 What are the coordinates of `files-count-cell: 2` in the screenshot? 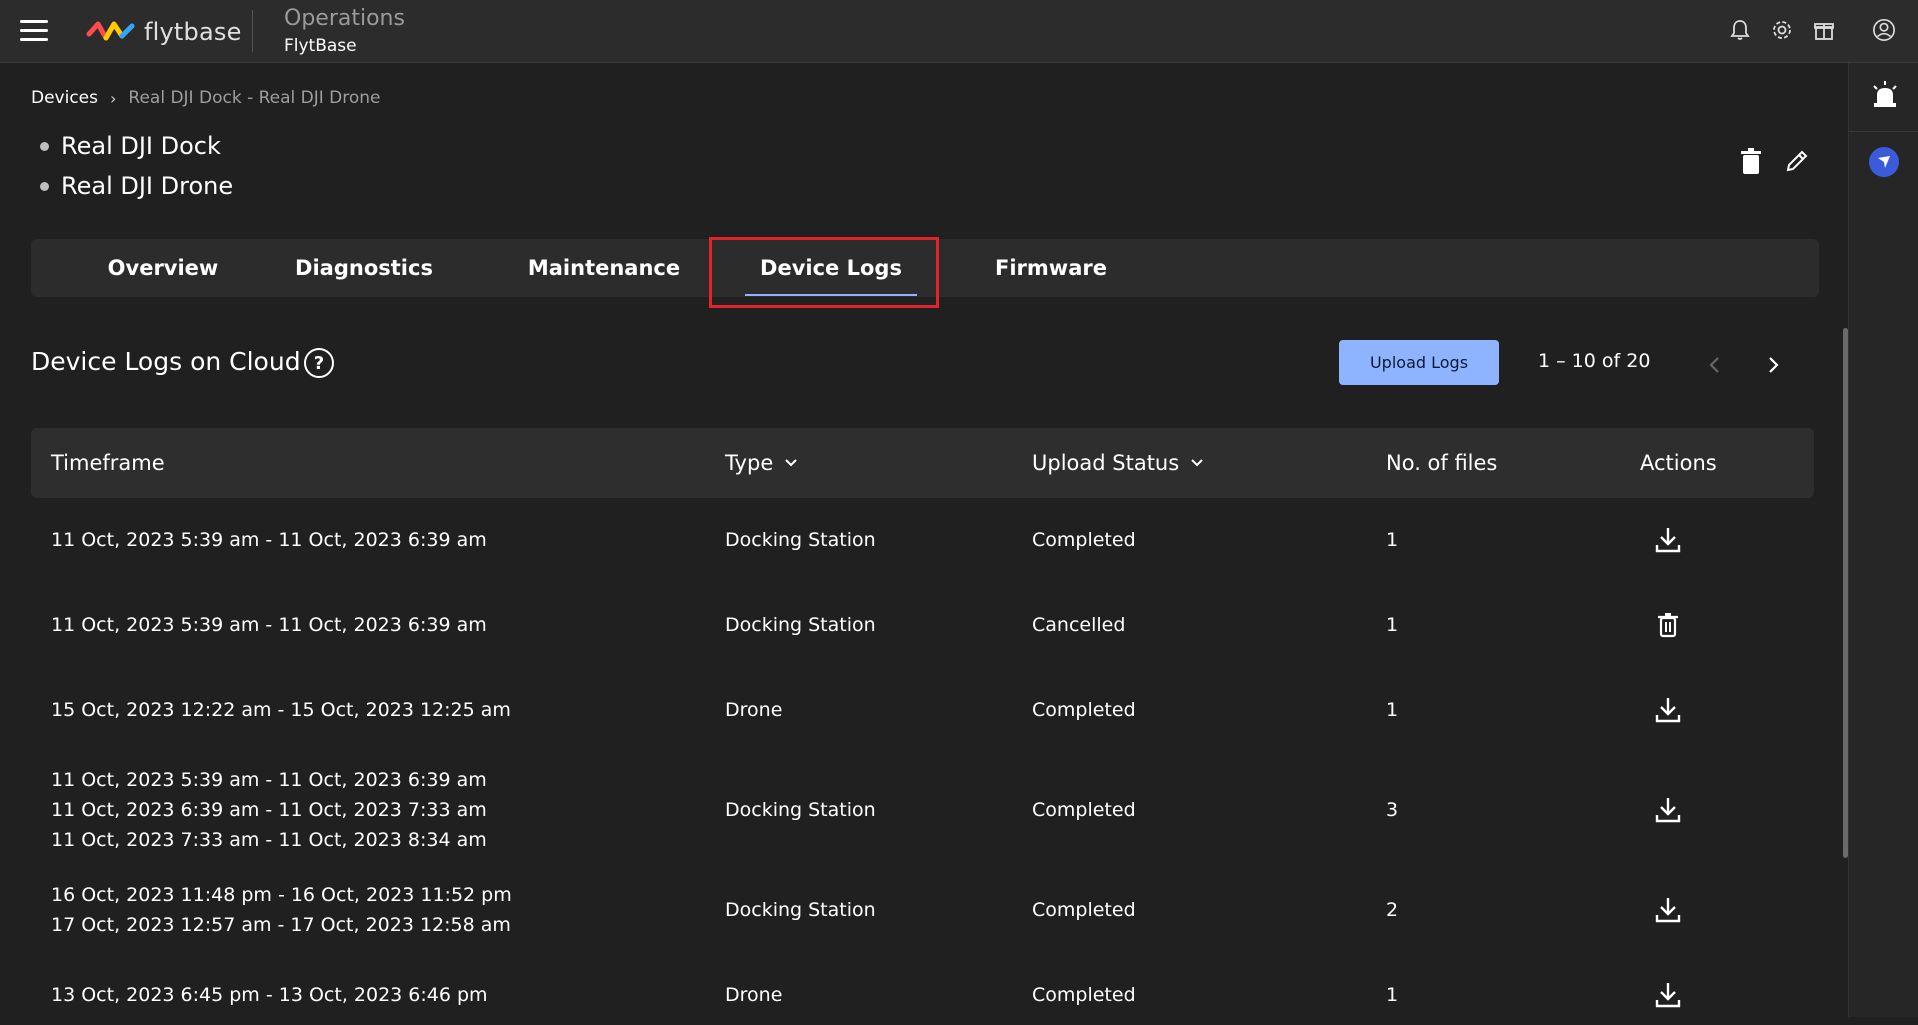 It's located at (1392, 910).